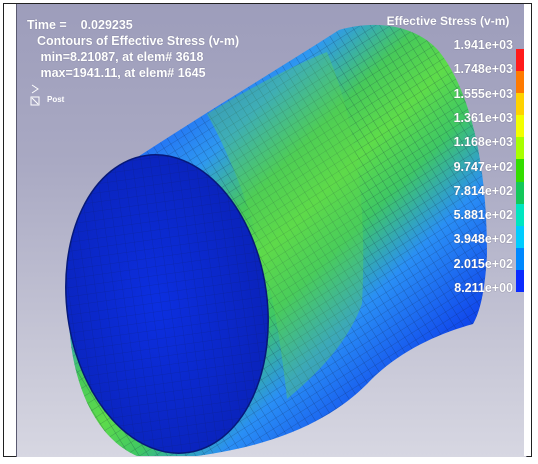  Describe the element at coordinates (483, 239) in the screenshot. I see `legend-value: 3.948e+02` at that location.